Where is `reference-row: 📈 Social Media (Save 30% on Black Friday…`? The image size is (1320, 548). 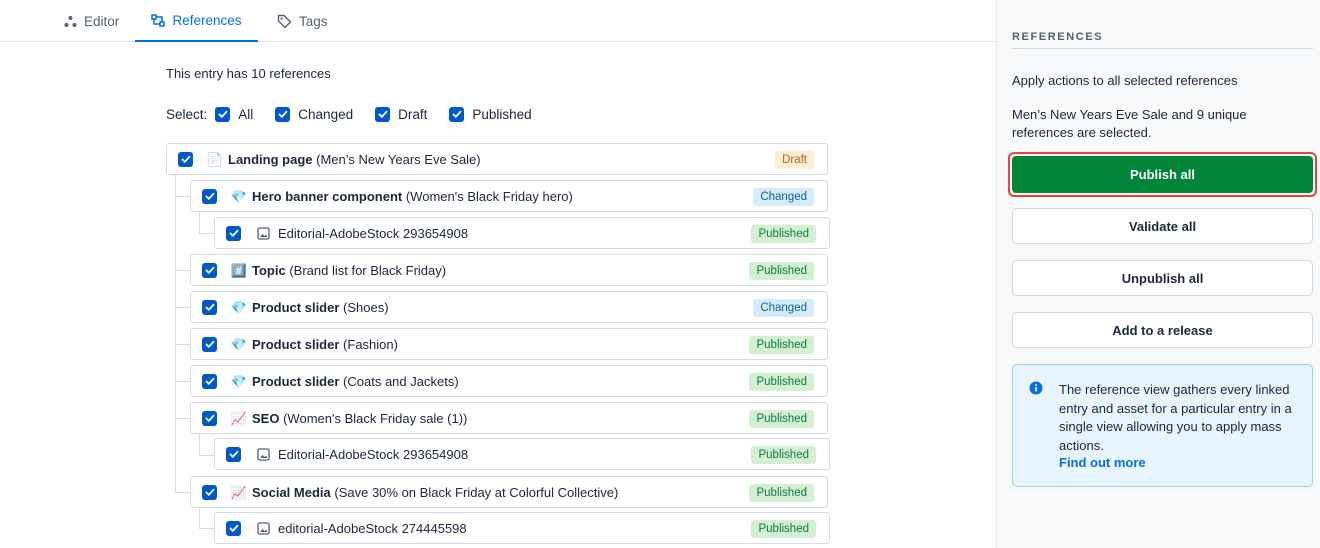 reference-row: 📈 Social Media (Save 30% on Black Friday… is located at coordinates (509, 492).